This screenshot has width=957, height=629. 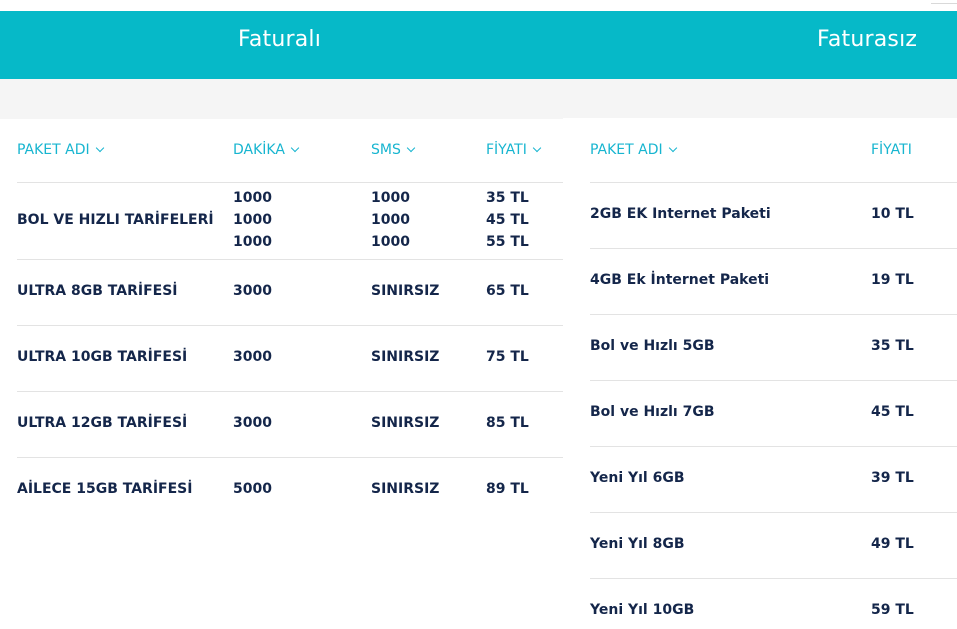 What do you see at coordinates (279, 40) in the screenshot?
I see `tab-faturali: Faturalı` at bounding box center [279, 40].